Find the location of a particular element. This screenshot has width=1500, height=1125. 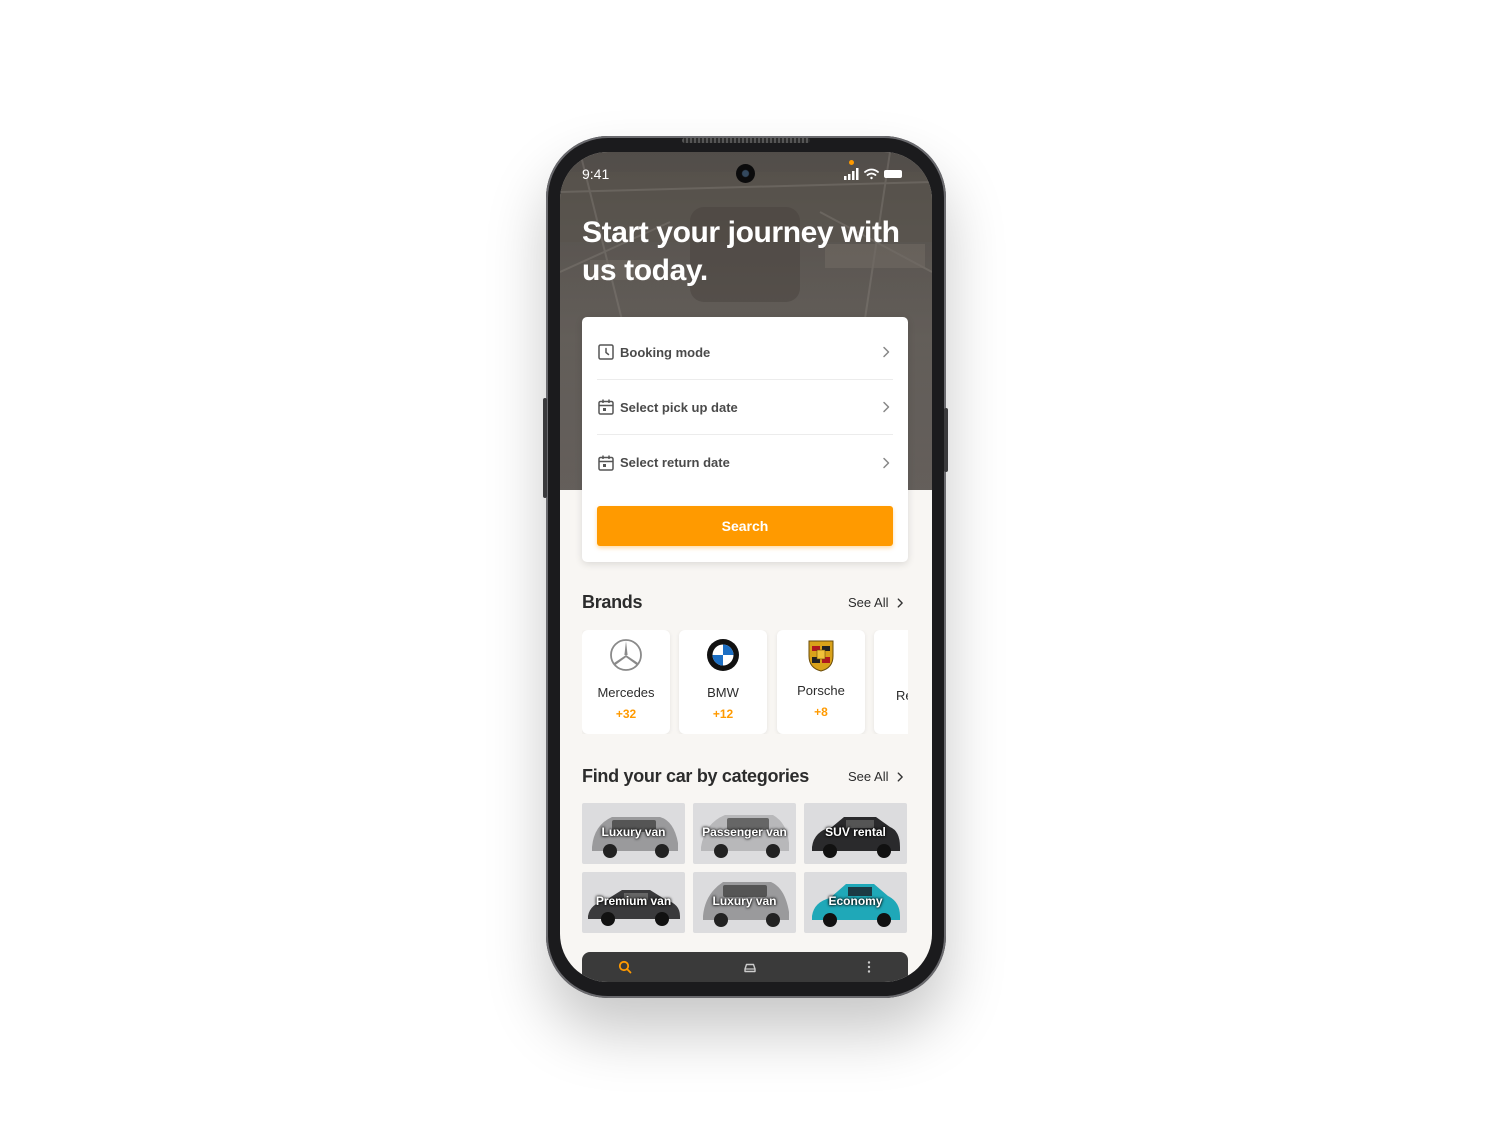

front-camera is located at coordinates (745, 173).